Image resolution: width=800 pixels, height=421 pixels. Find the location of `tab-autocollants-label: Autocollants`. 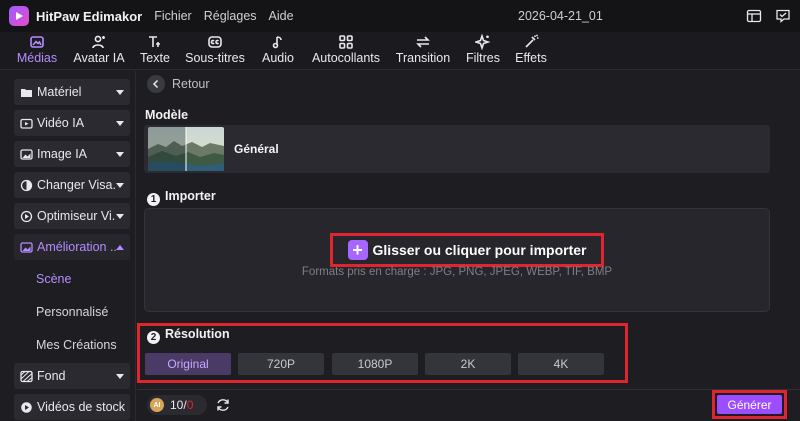

tab-autocollants-label: Autocollants is located at coordinates (346, 58).